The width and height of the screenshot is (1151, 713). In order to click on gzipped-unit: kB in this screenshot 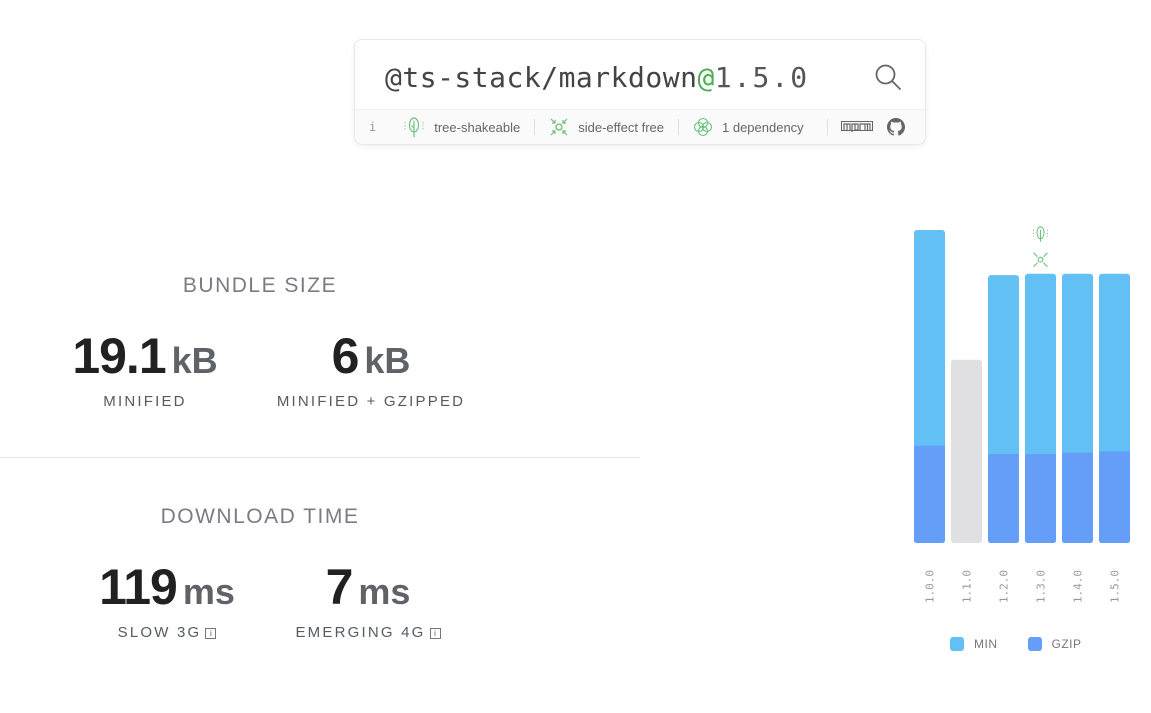, I will do `click(387, 360)`.